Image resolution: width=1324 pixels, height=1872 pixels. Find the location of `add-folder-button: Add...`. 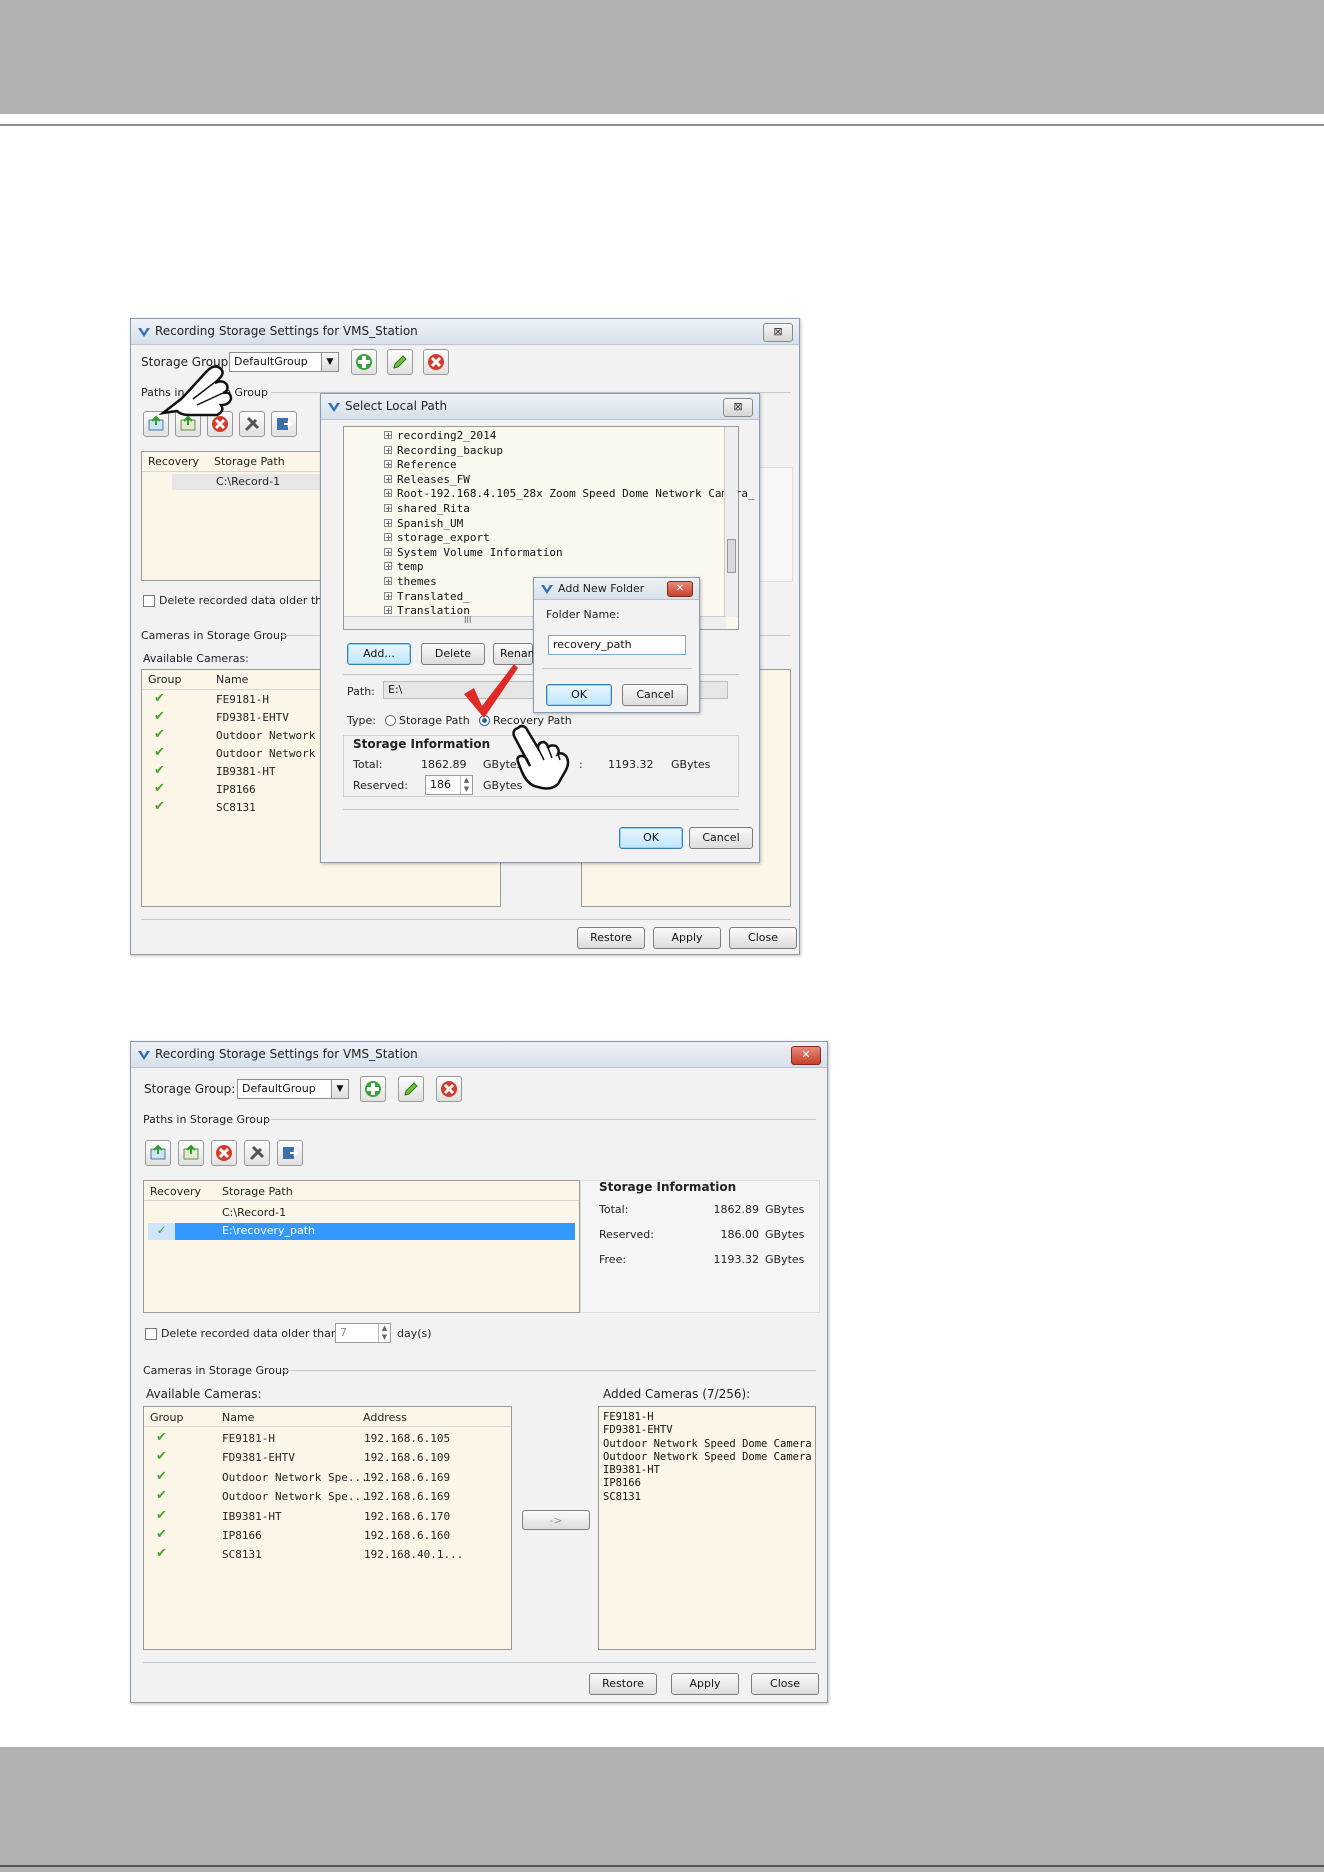

add-folder-button: Add... is located at coordinates (379, 654).